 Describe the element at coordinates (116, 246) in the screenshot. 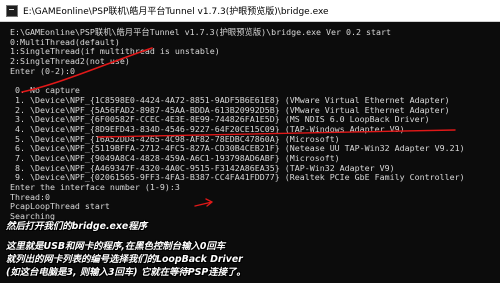

I see `subtitle-line-2: 这里就是USB和网卡的程序,在黑色控制台输入0回车` at that location.